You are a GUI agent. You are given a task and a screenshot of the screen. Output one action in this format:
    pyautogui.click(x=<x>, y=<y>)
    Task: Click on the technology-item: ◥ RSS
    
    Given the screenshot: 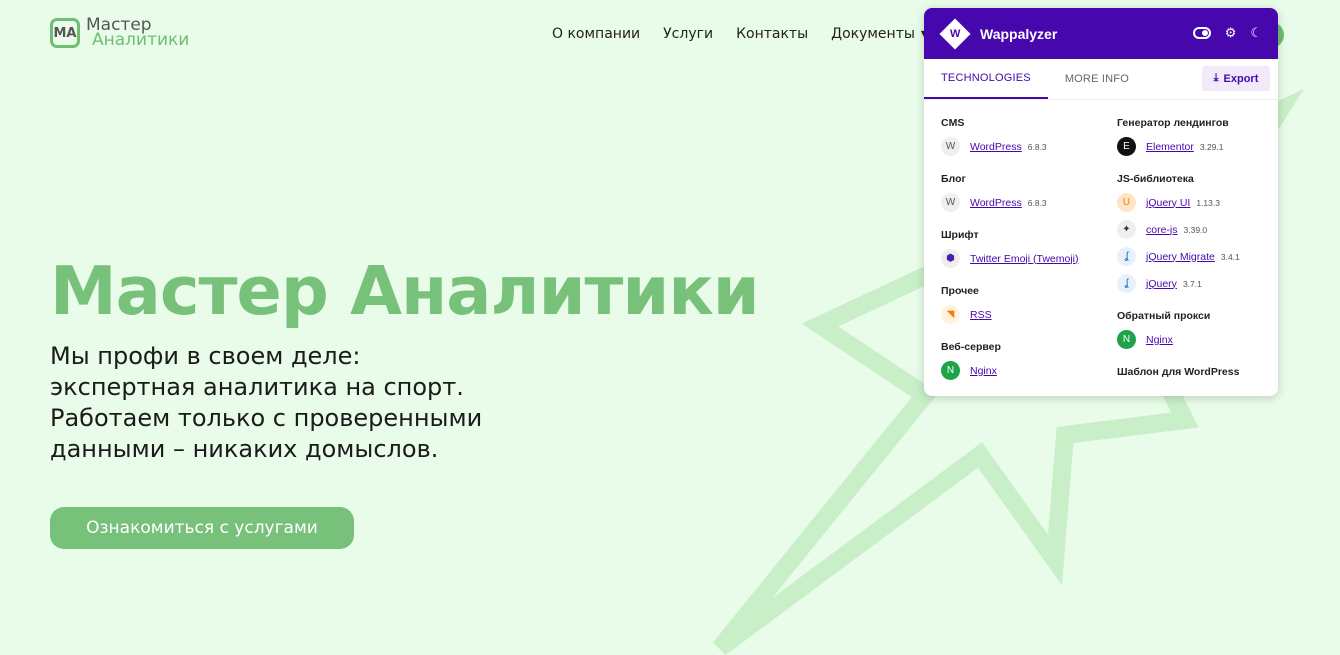 What is the action you would take?
    pyautogui.click(x=1010, y=314)
    